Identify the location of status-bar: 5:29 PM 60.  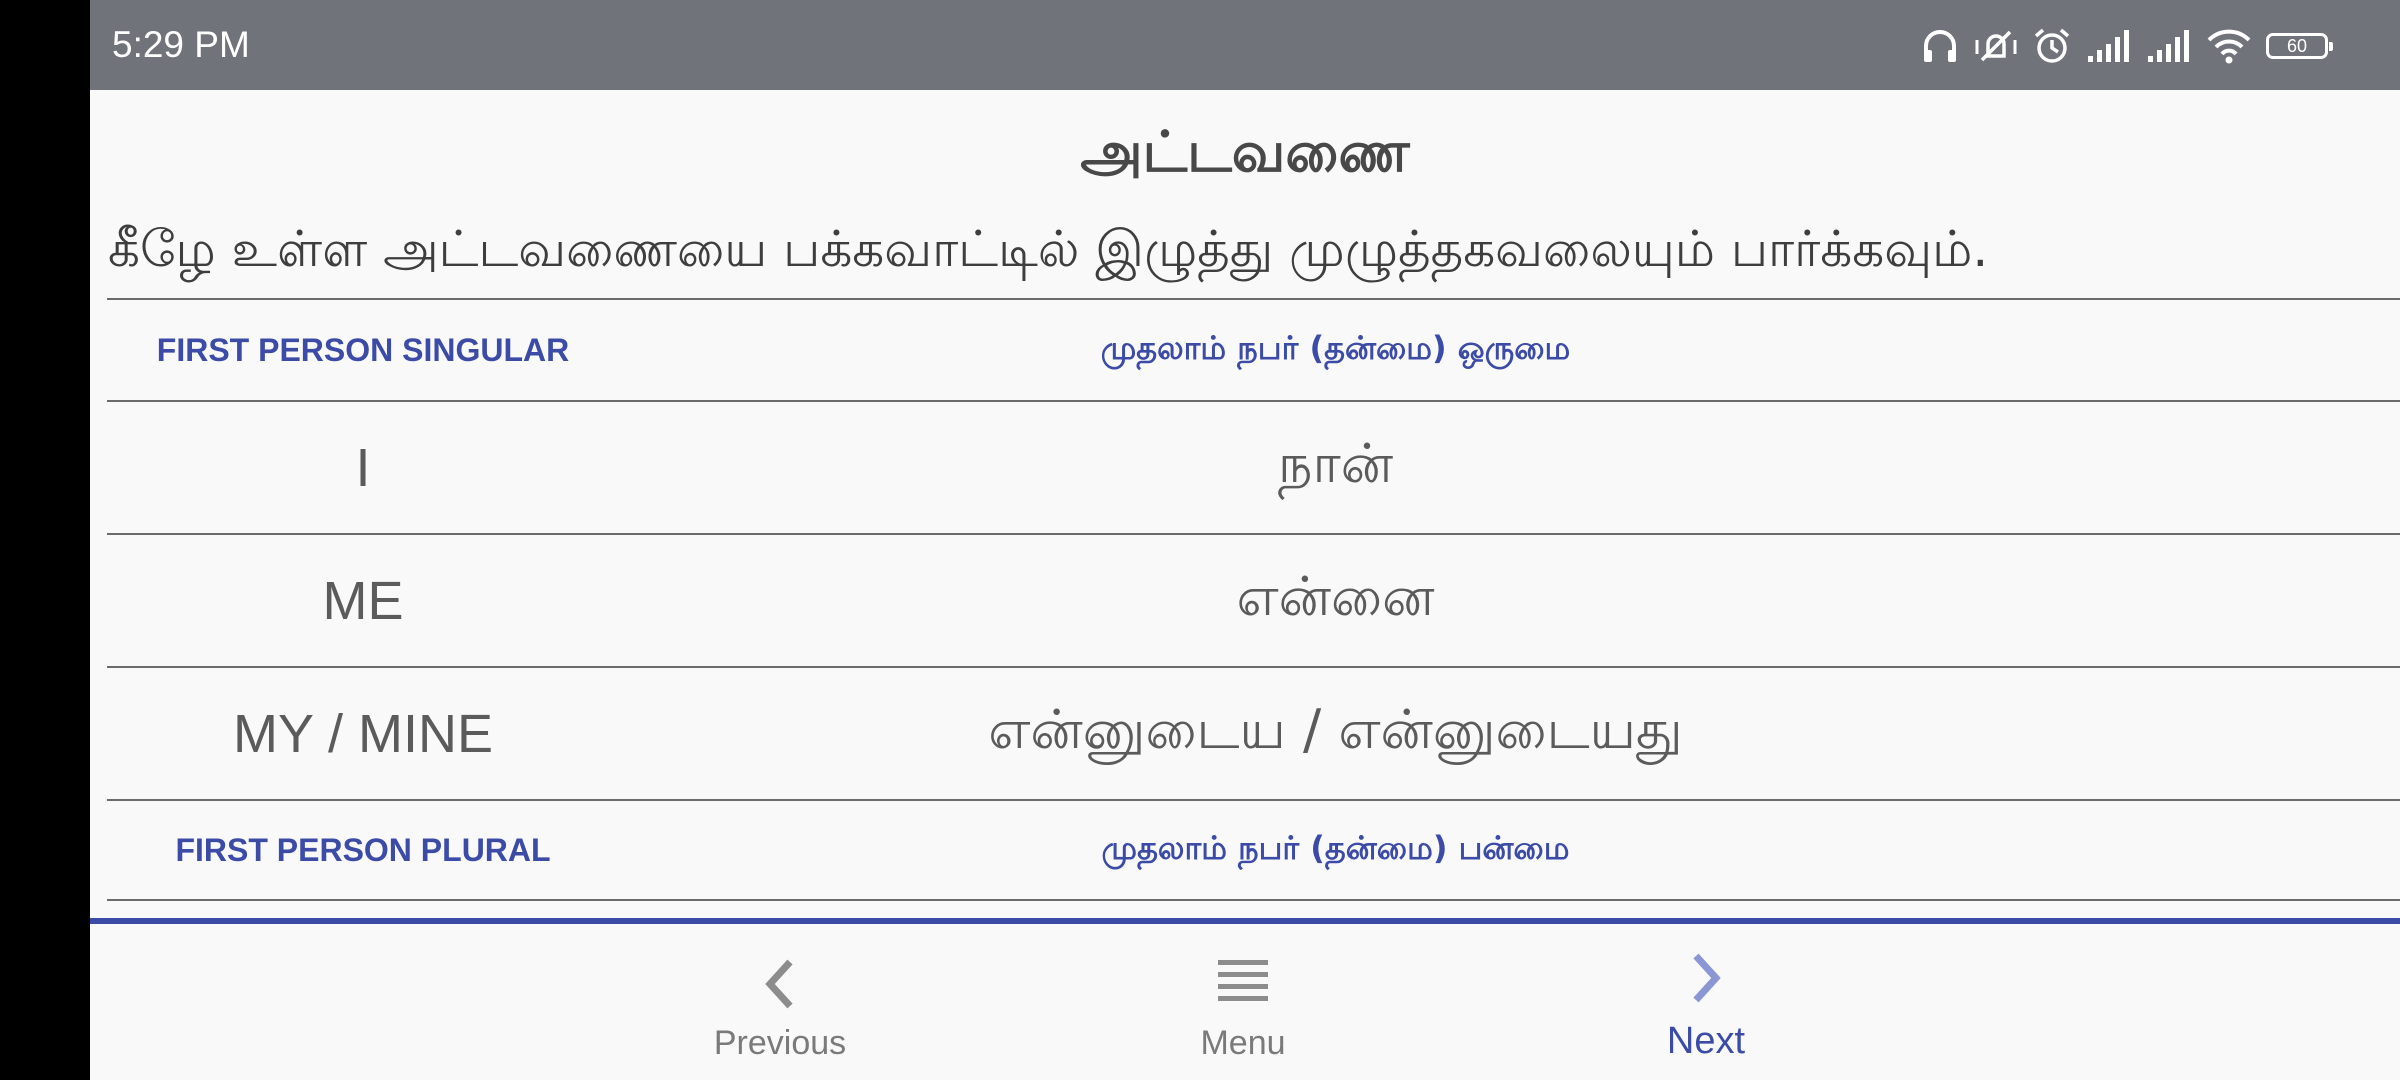
(1245, 45).